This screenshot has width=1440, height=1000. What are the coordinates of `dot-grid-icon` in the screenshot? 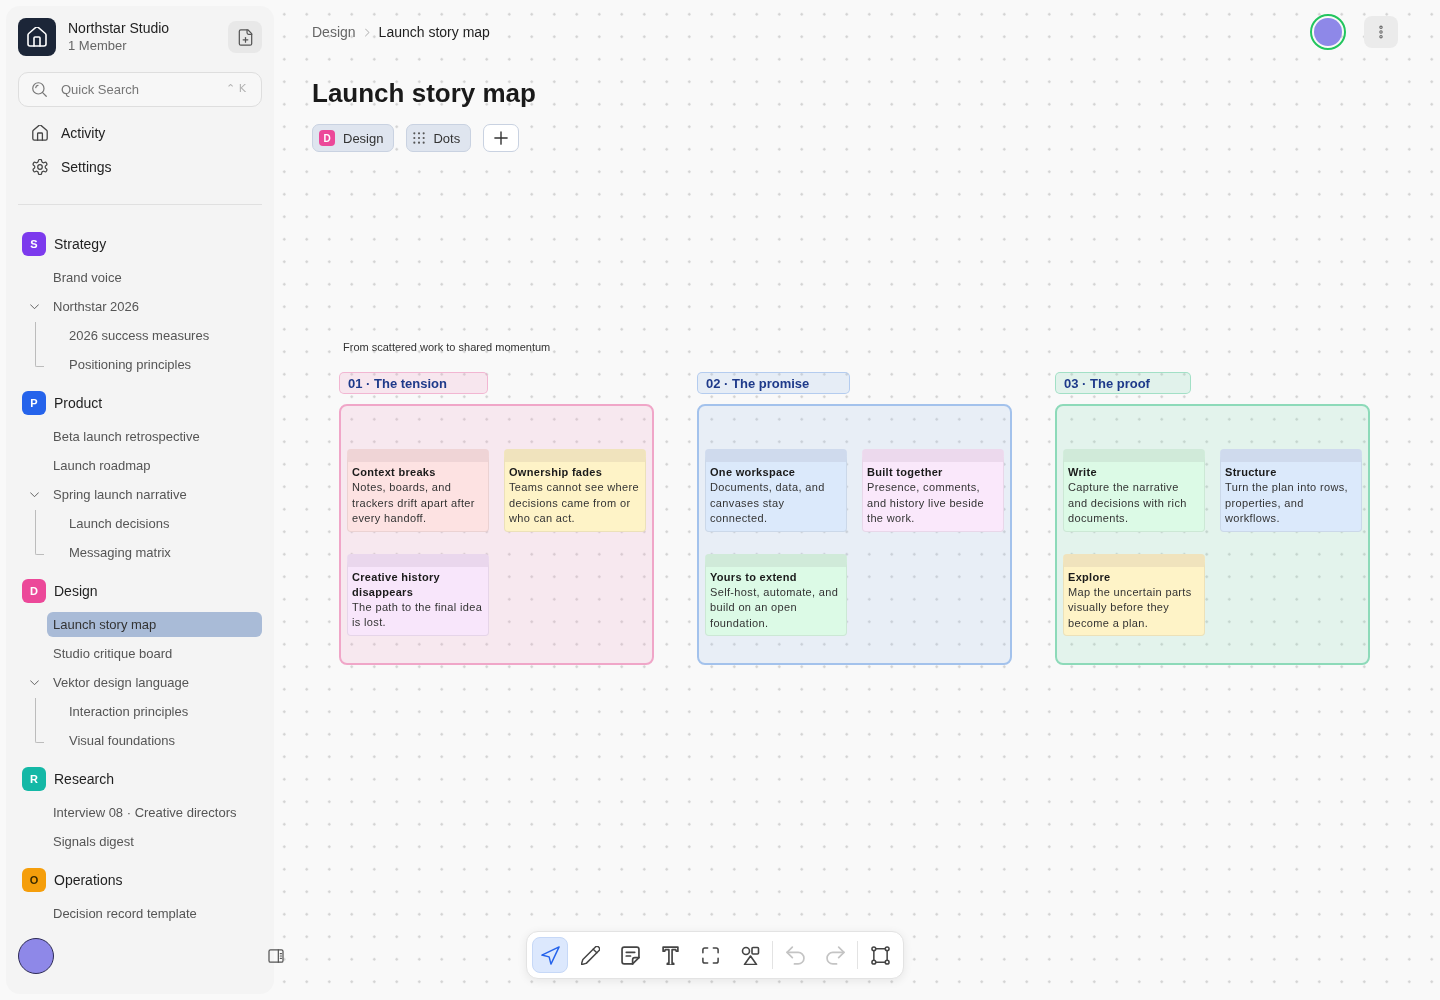 It's located at (419, 138).